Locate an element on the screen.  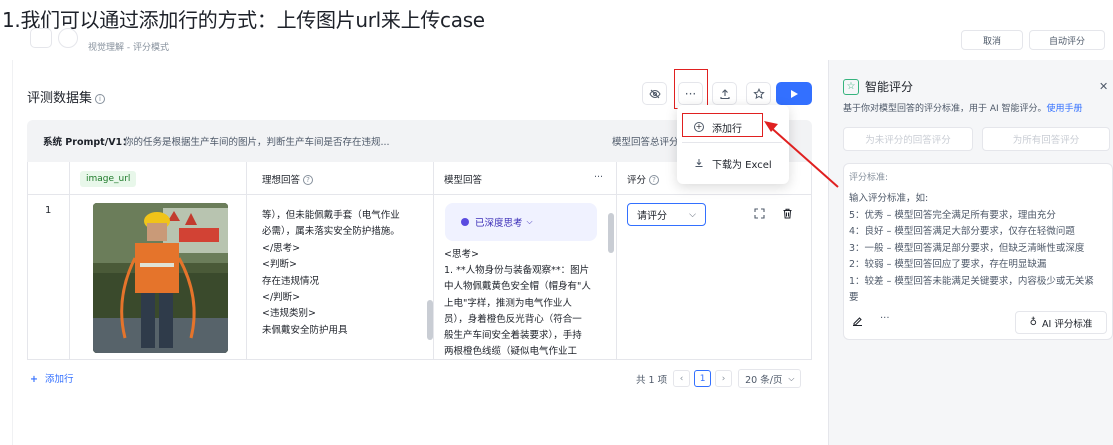
run-button is located at coordinates (794, 93).